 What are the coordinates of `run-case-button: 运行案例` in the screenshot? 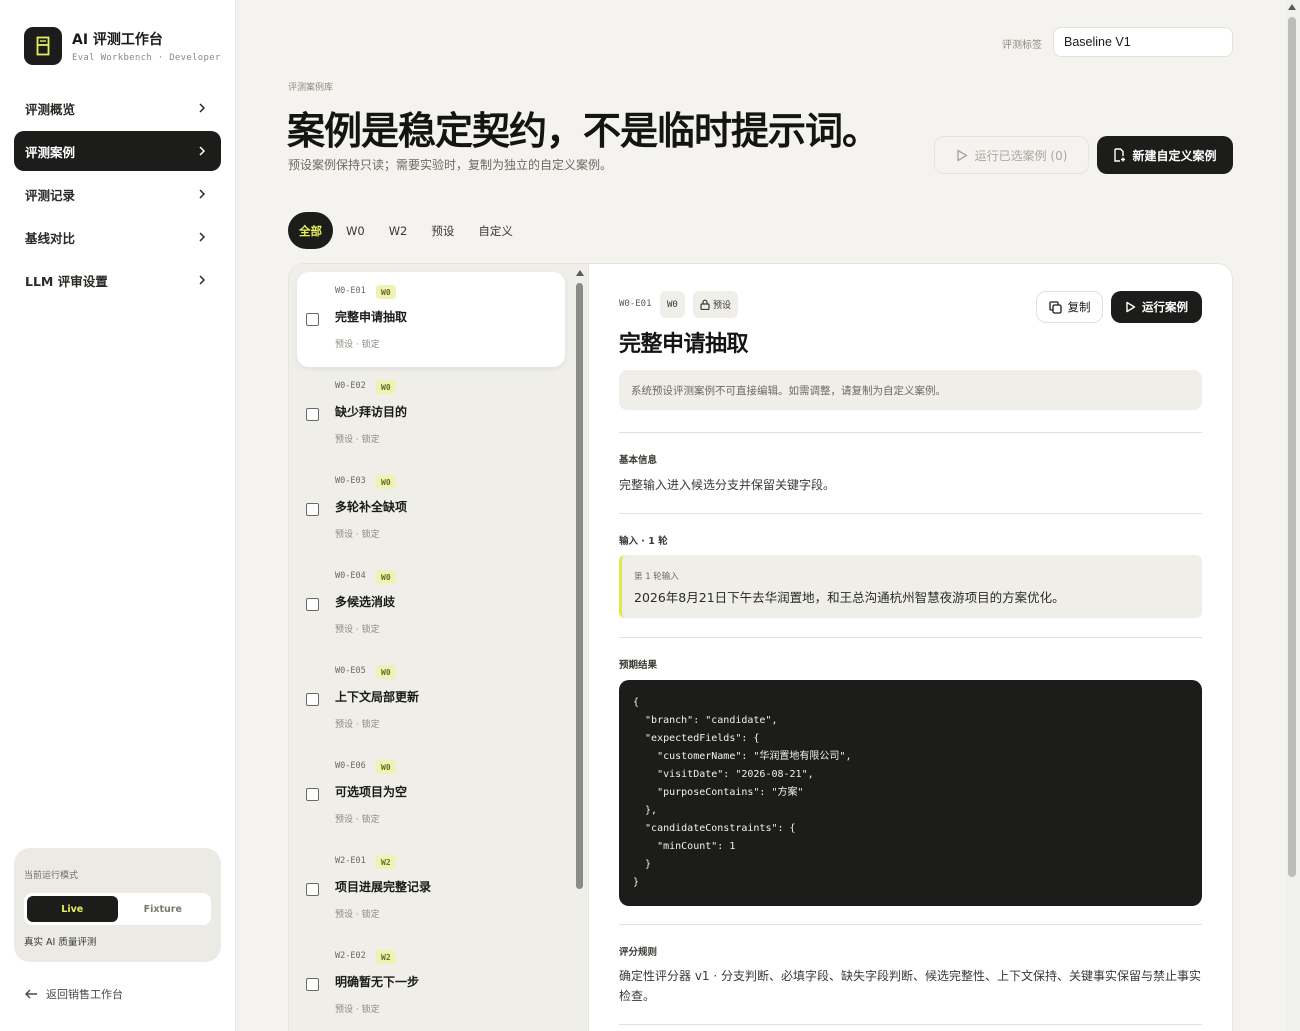 It's located at (1156, 307).